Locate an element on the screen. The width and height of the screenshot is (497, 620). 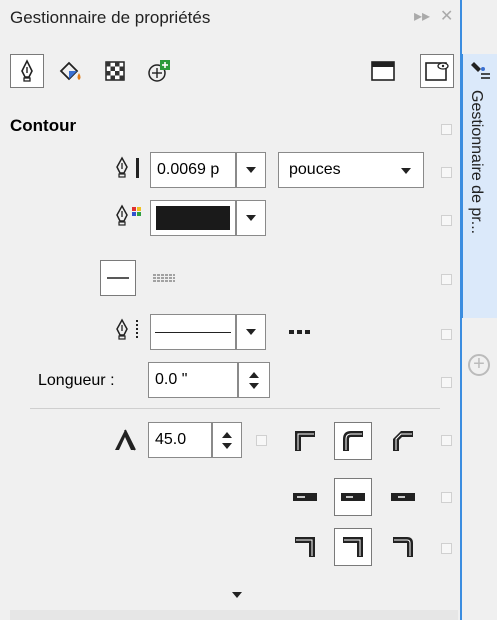
miter-corner-button is located at coordinates (305, 441).